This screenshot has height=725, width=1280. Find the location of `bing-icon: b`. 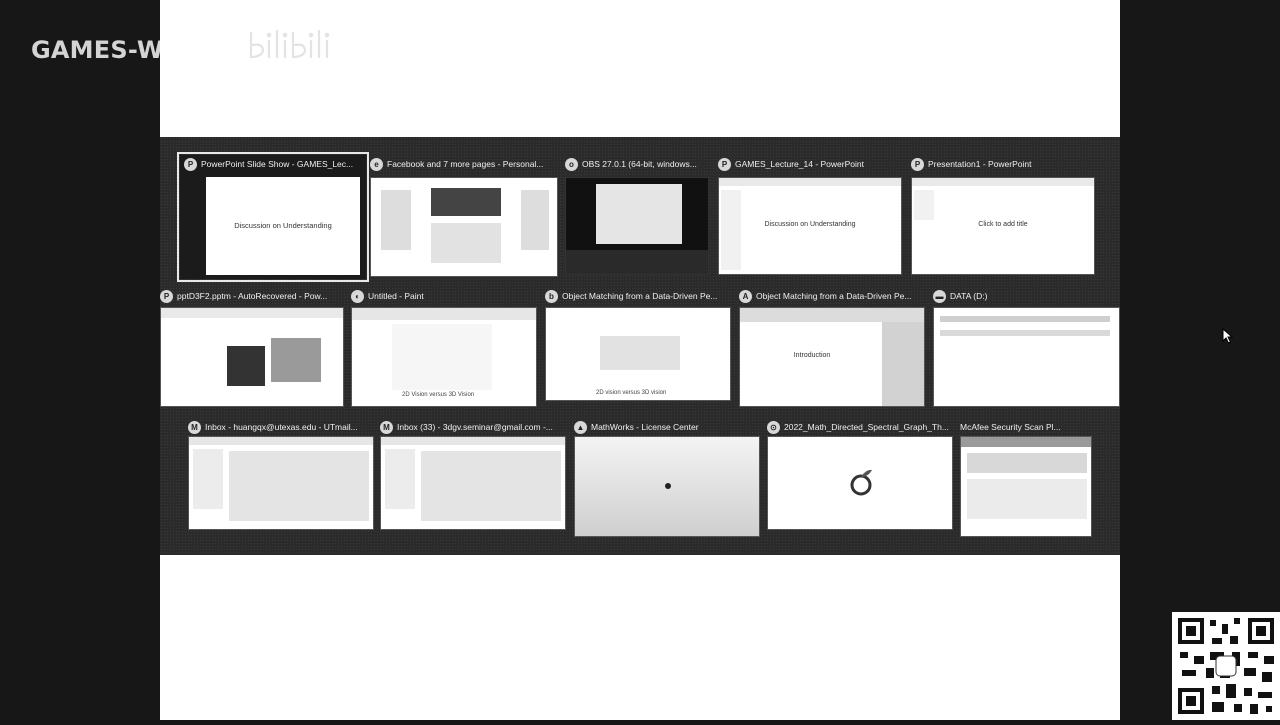

bing-icon: b is located at coordinates (551, 296).